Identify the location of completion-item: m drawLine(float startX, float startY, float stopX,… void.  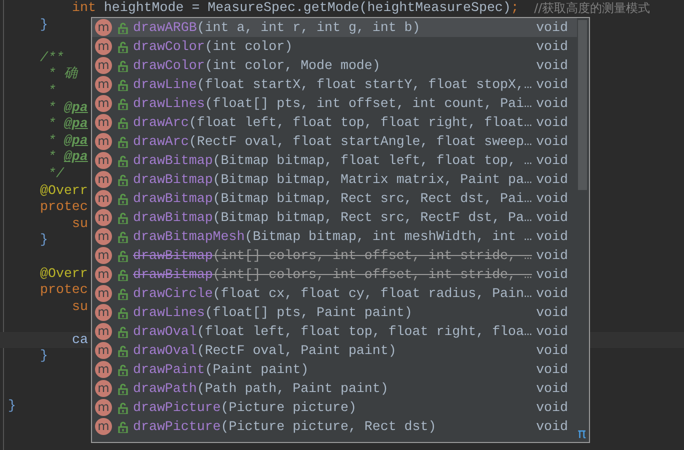
(334, 84).